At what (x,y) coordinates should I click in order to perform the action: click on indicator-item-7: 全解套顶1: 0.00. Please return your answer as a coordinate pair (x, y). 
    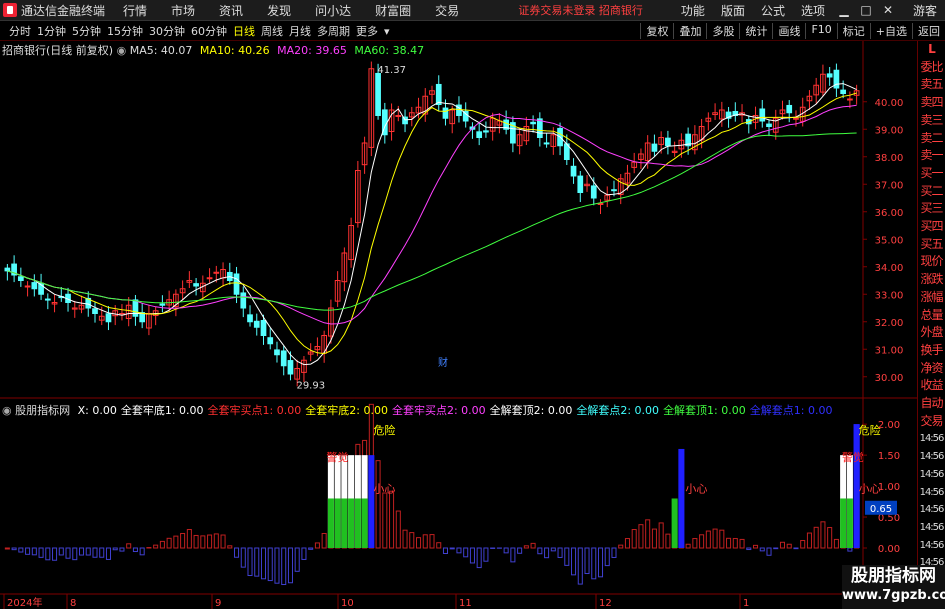
    Looking at the image, I should click on (704, 410).